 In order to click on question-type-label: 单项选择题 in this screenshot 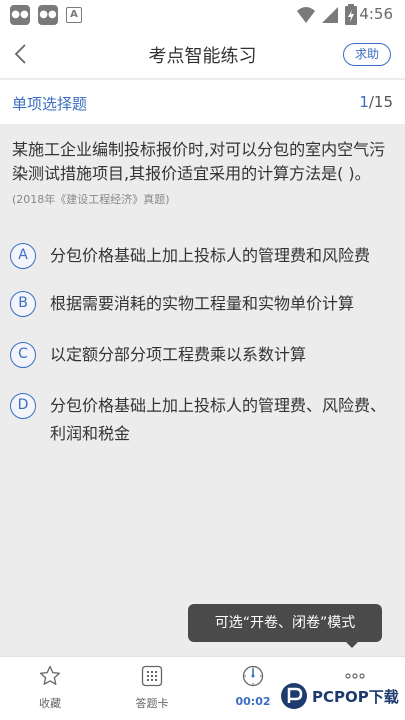, I will do `click(50, 104)`.